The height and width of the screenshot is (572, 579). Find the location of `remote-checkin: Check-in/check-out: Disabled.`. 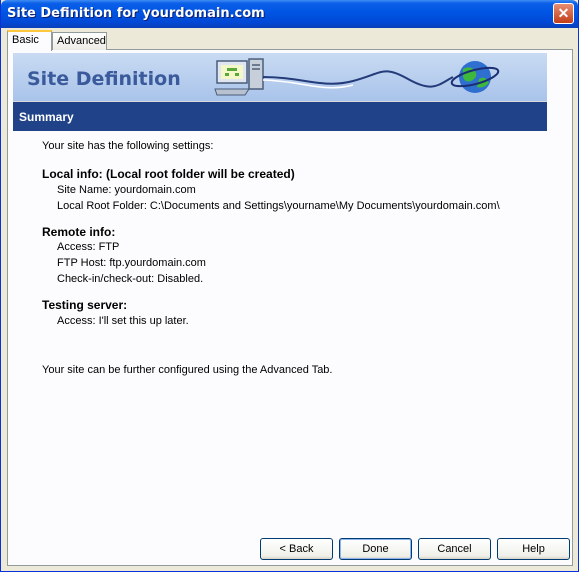

remote-checkin: Check-in/check-out: Disabled. is located at coordinates (130, 279).